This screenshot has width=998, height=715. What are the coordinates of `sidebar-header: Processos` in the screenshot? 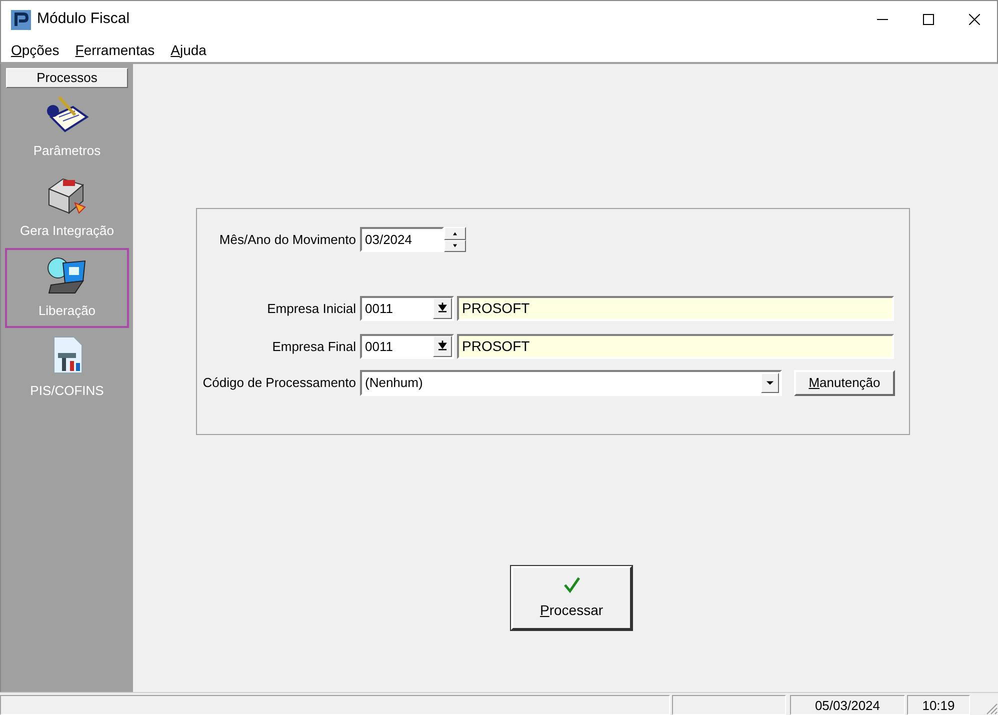 It's located at (67, 78).